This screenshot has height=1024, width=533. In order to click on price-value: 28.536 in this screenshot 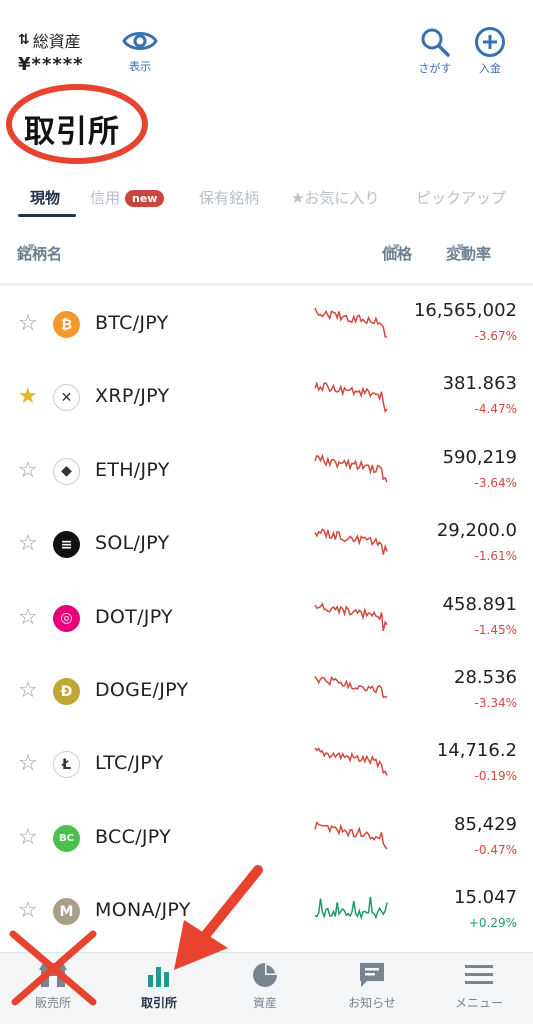, I will do `click(485, 677)`.